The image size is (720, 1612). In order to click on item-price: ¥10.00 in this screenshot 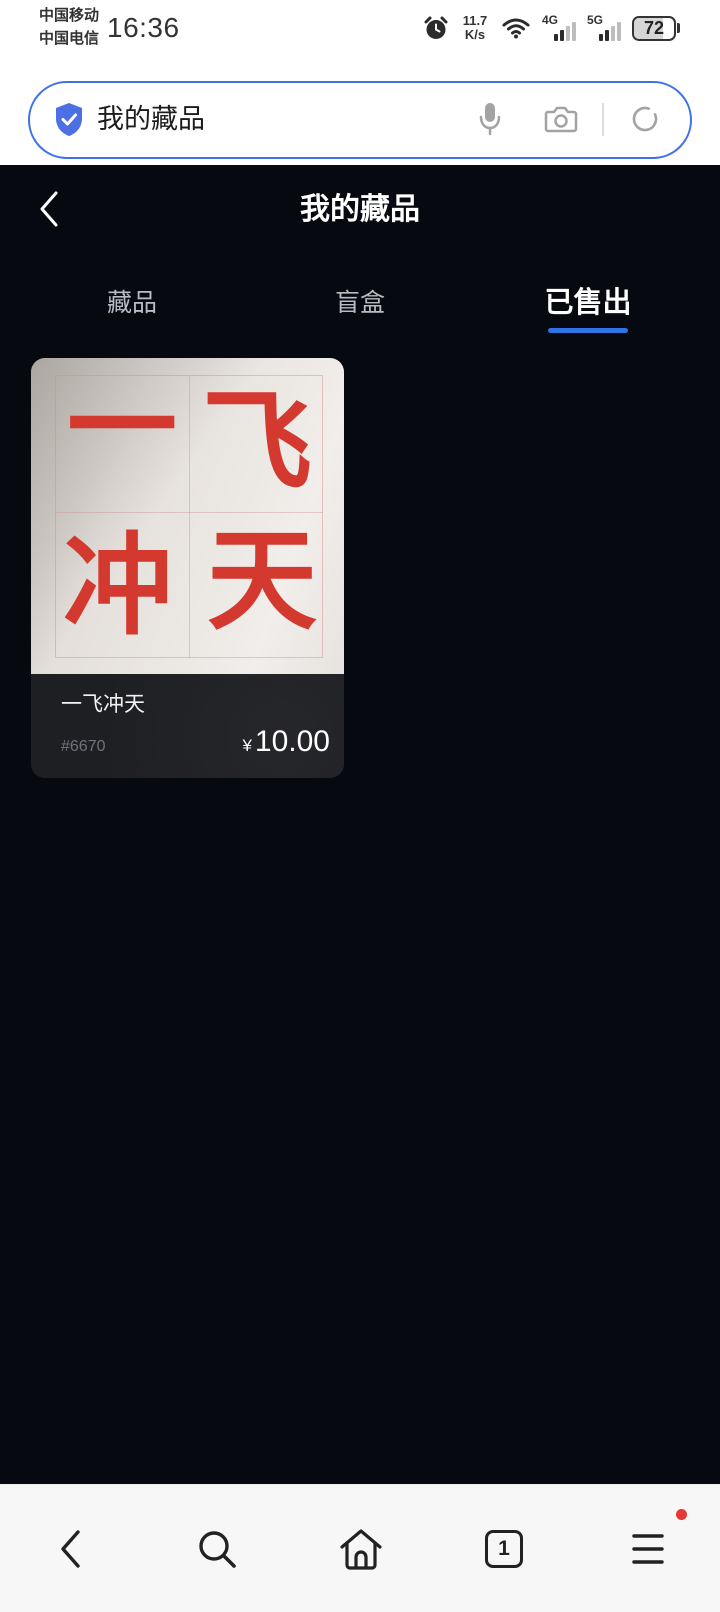, I will do `click(286, 744)`.